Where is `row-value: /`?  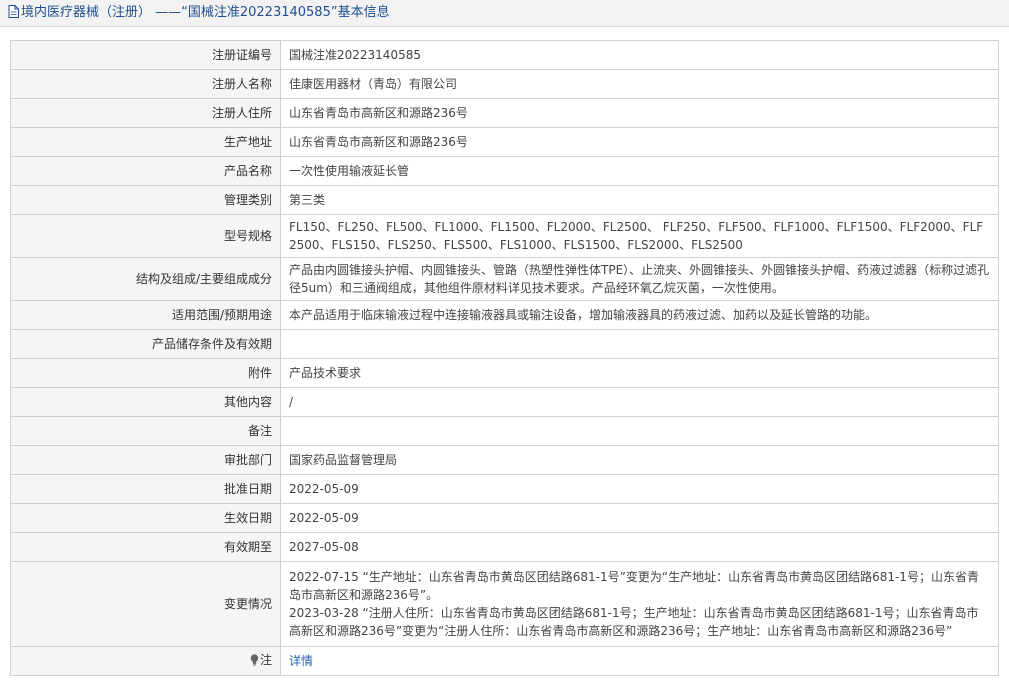
row-value: / is located at coordinates (639, 402).